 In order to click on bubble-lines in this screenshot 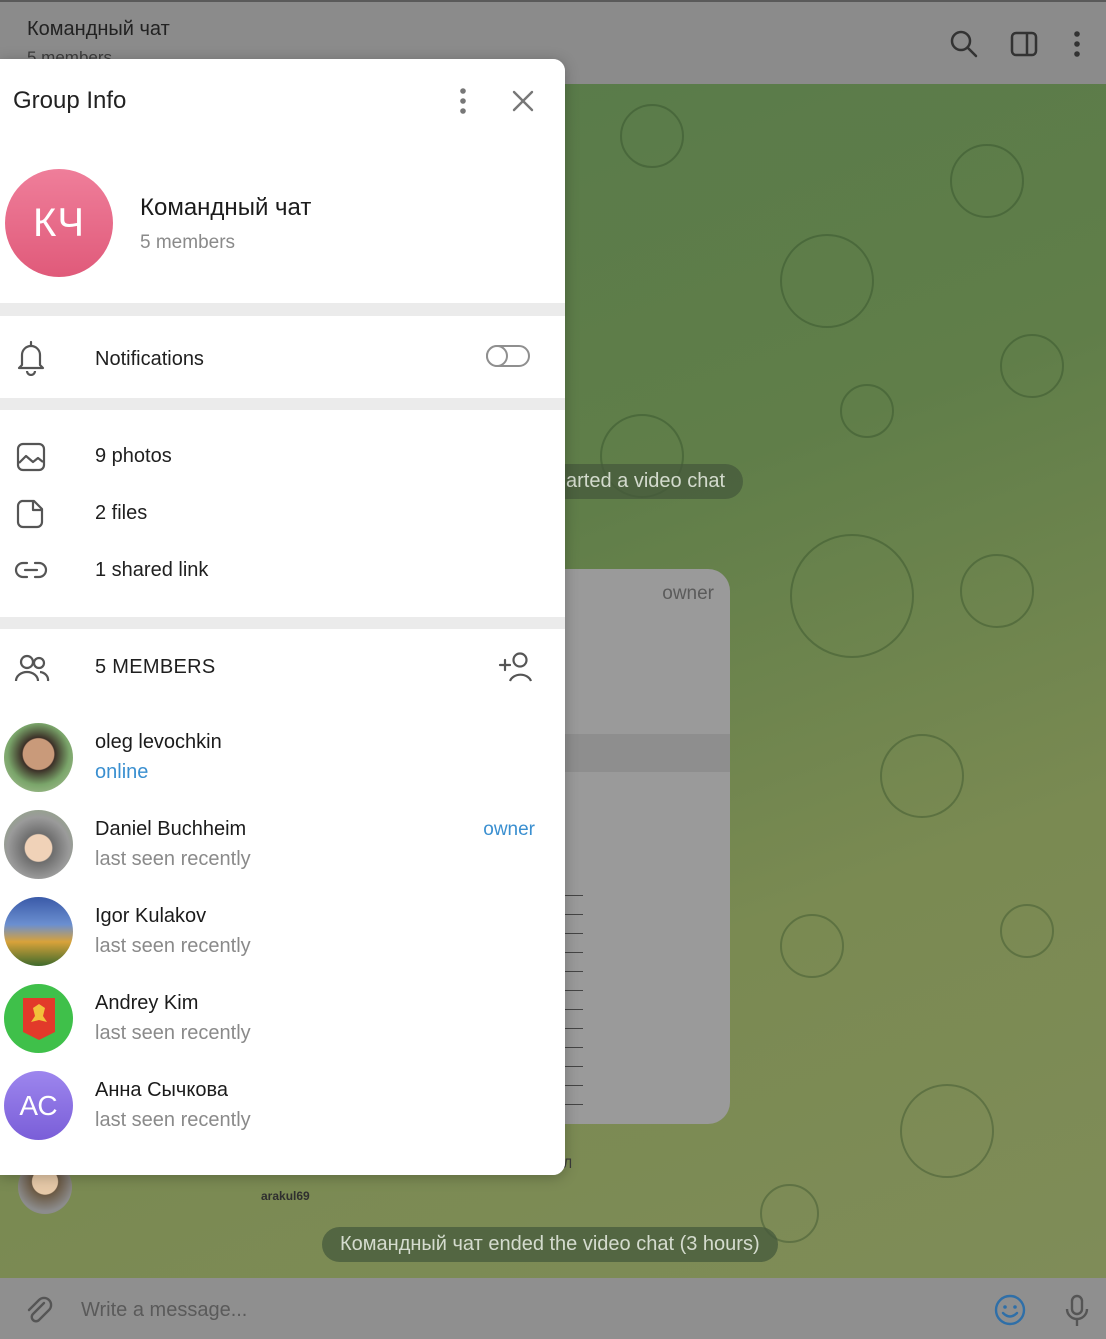, I will do `click(574, 1009)`.